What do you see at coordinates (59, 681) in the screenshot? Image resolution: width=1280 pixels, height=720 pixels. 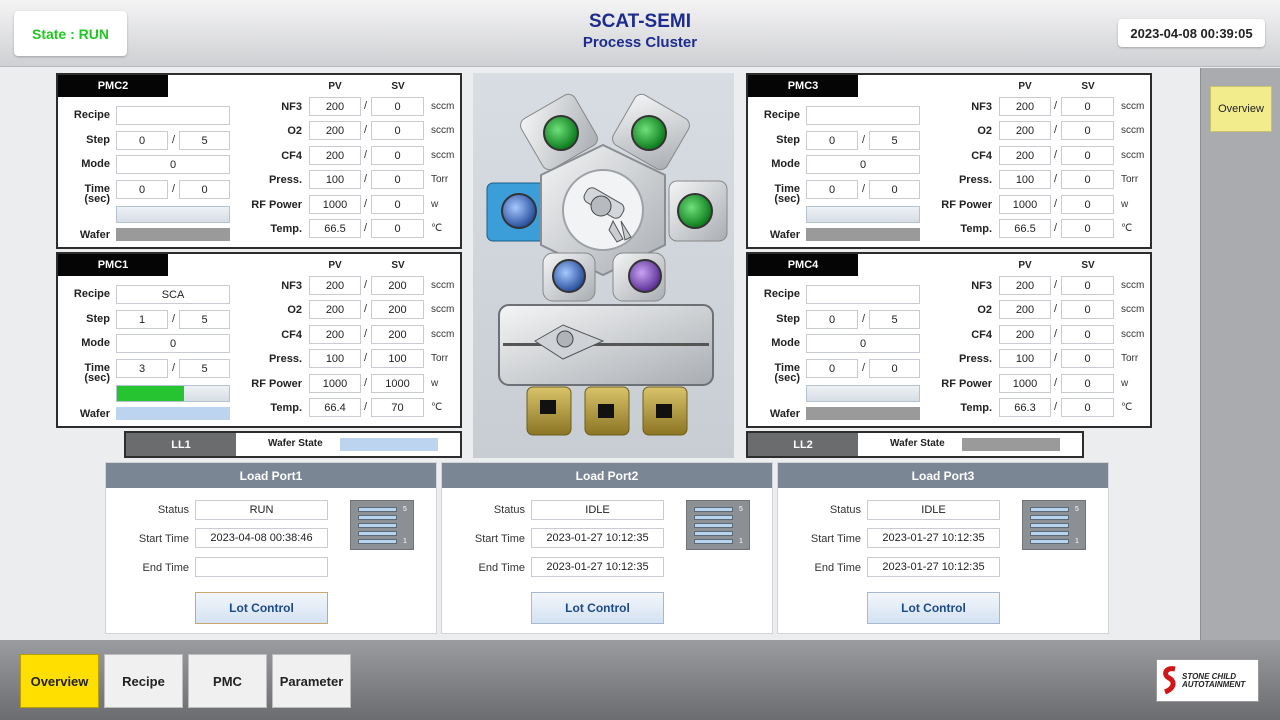 I see `nav-overview-button: Overview` at bounding box center [59, 681].